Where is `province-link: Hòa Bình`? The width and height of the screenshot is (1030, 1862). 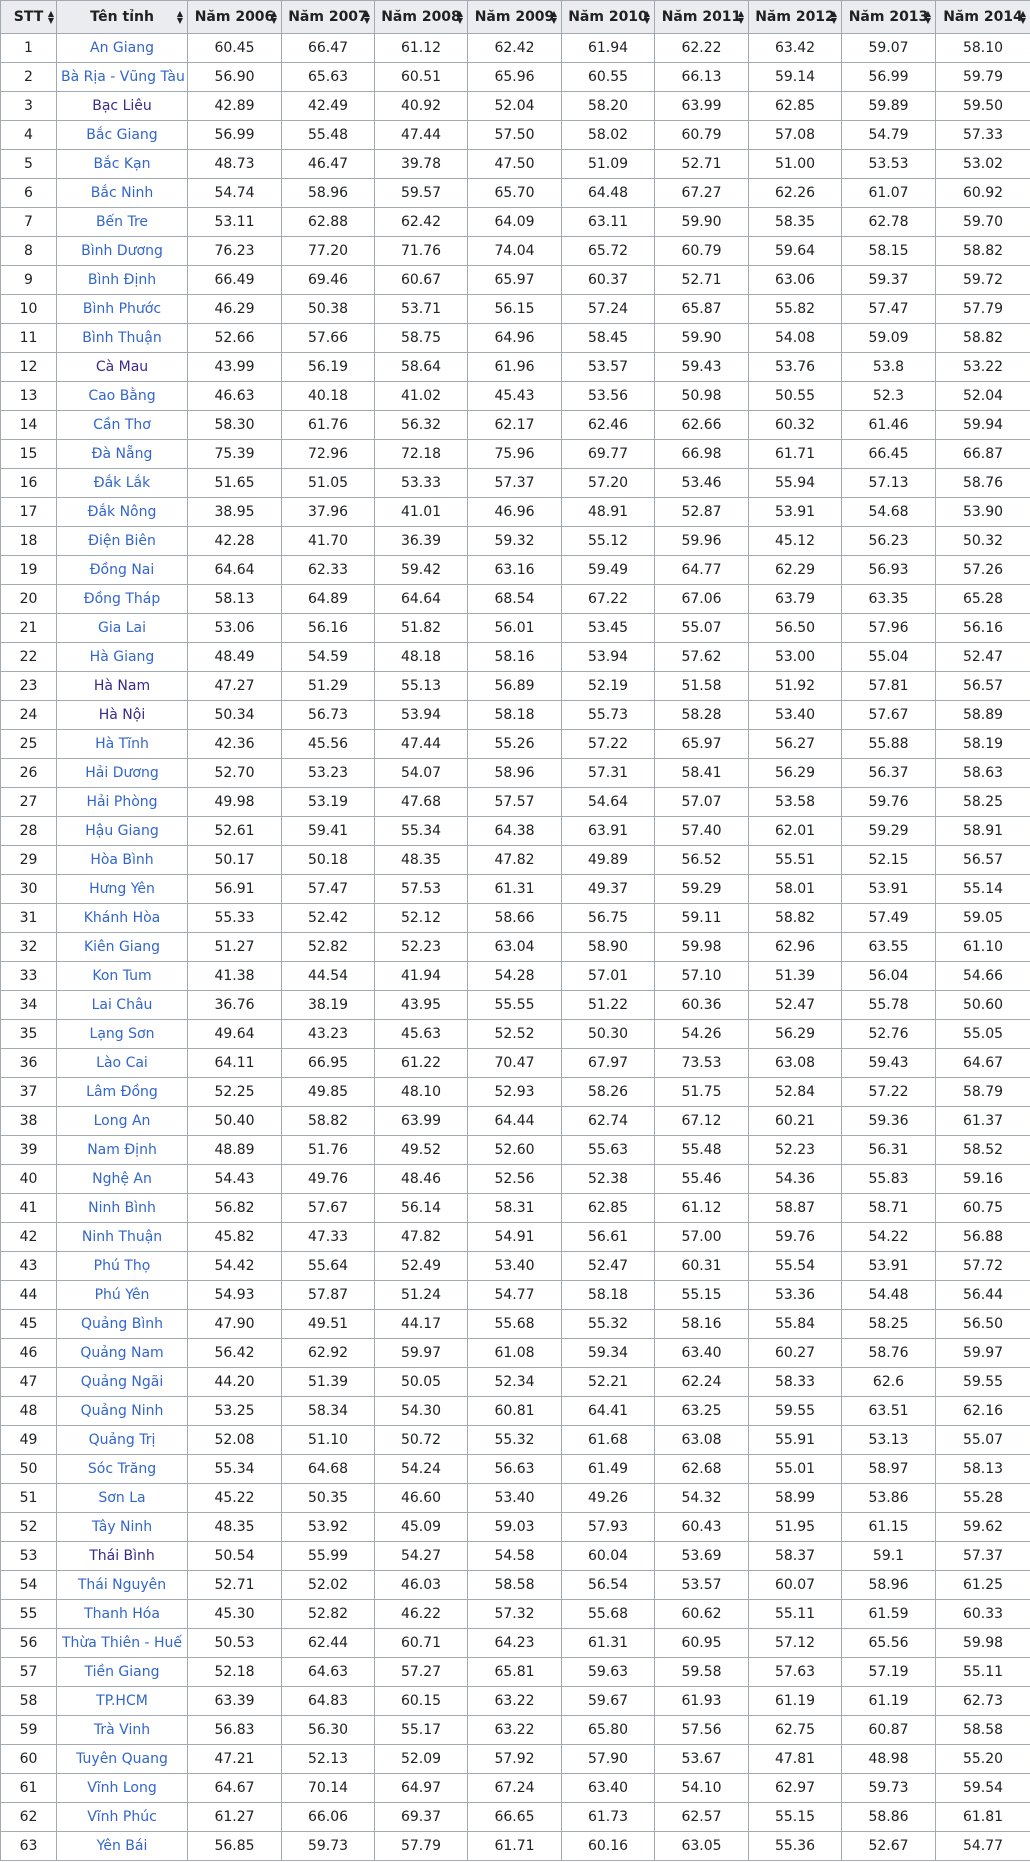 province-link: Hòa Bình is located at coordinates (121, 860).